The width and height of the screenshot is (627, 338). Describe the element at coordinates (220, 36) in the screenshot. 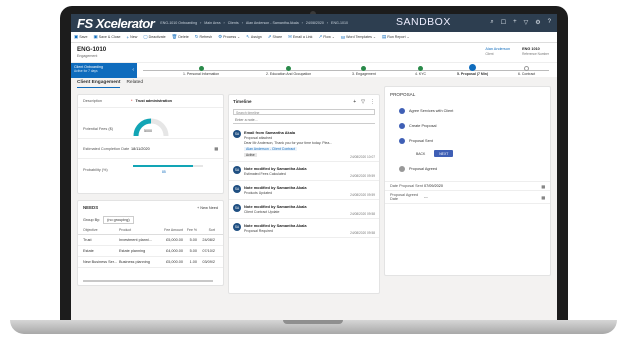

I see `process-icon: ⚙` at that location.